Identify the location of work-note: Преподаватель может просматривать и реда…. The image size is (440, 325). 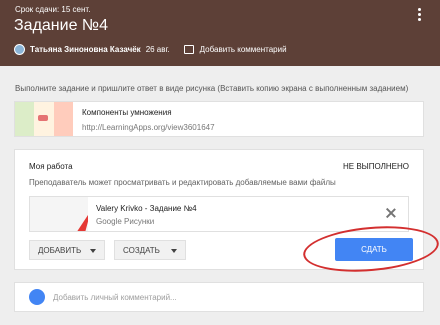
(182, 182).